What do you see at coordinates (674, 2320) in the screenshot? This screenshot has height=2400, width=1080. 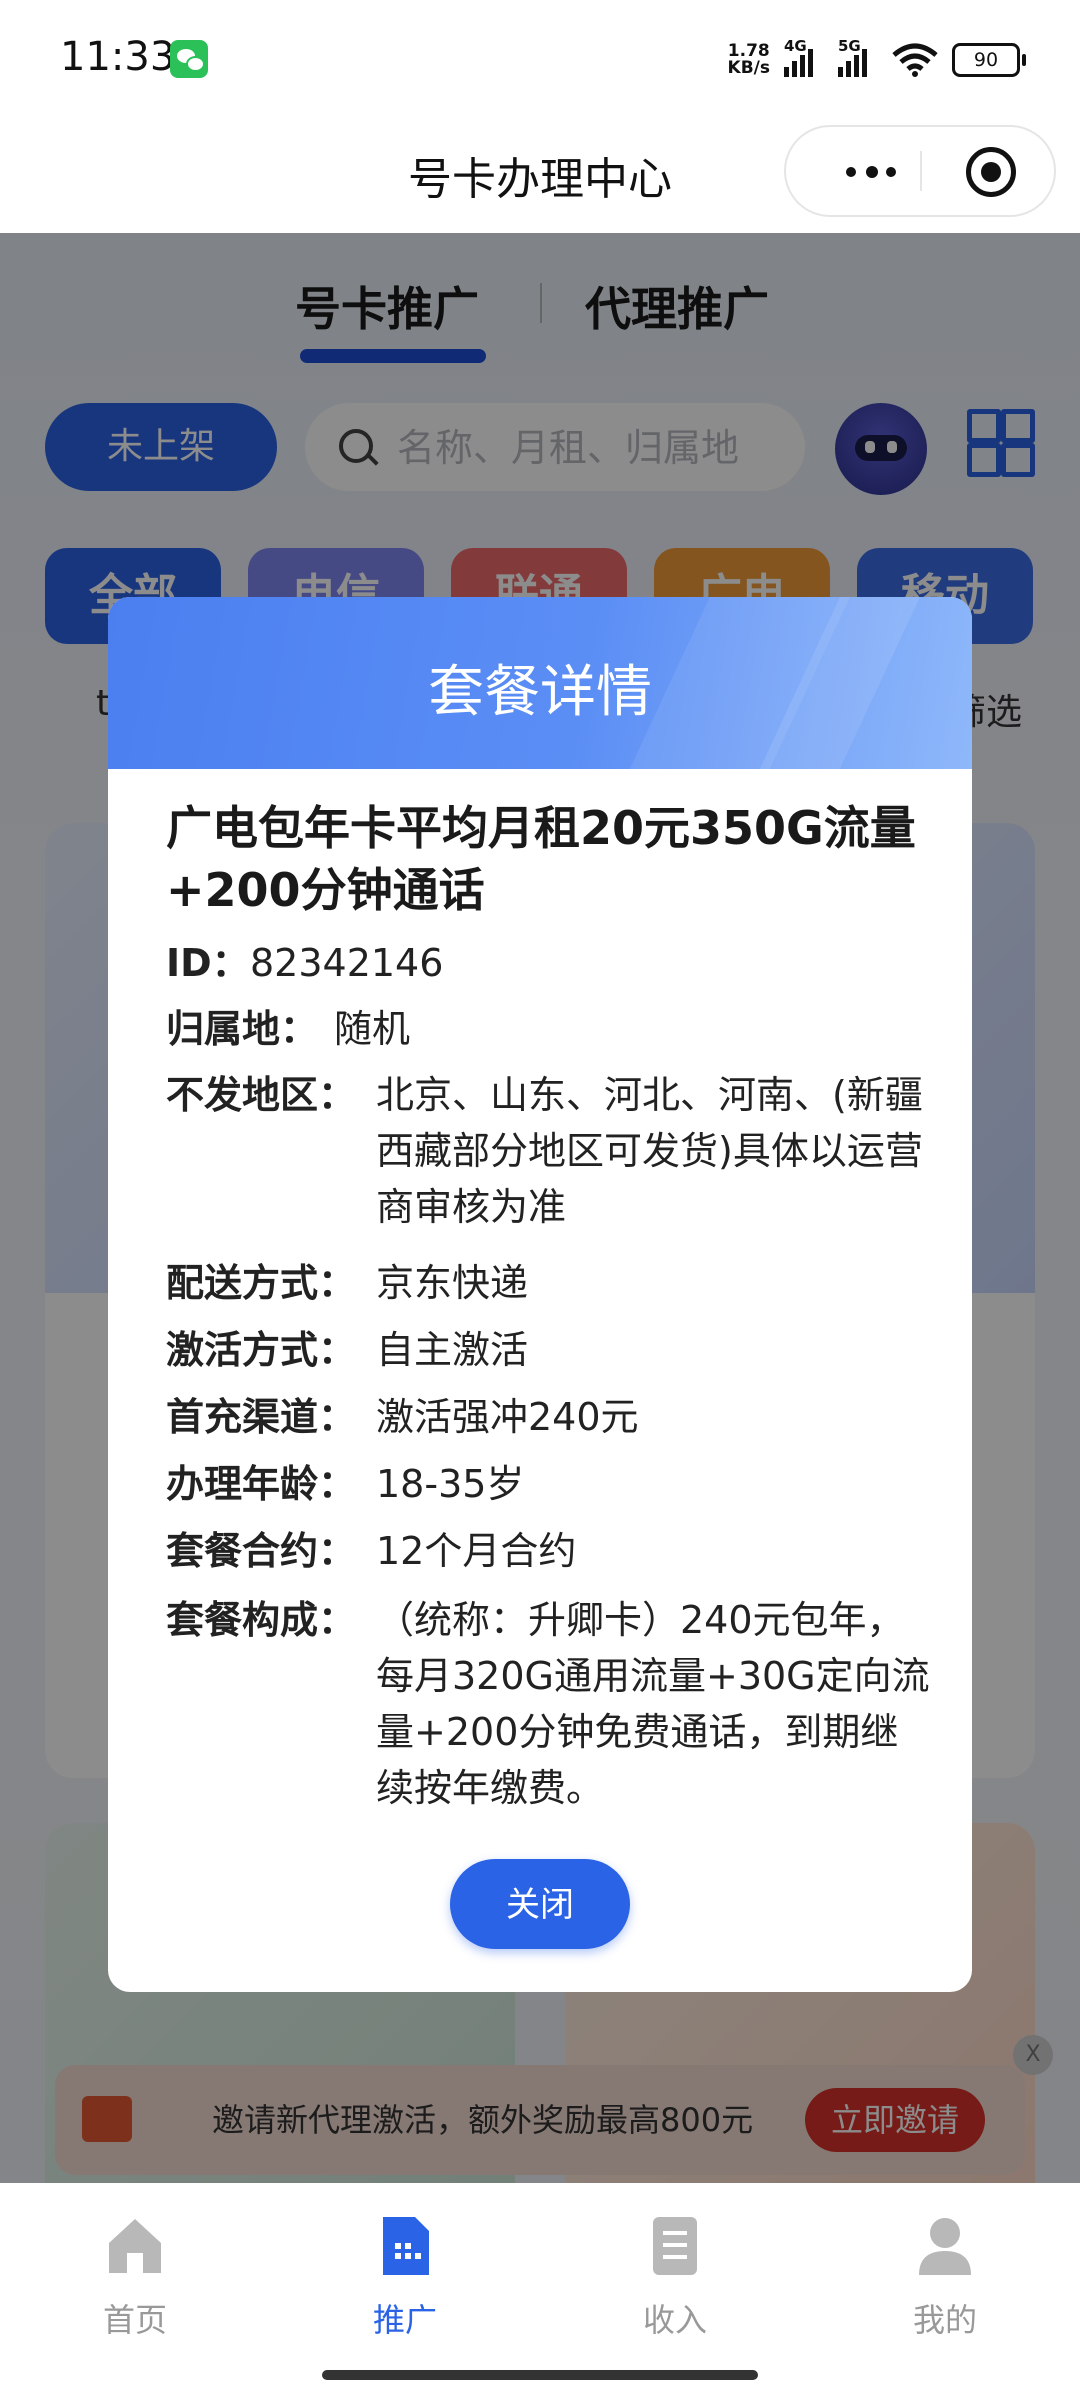 I see `nav-income-label: 收入` at bounding box center [674, 2320].